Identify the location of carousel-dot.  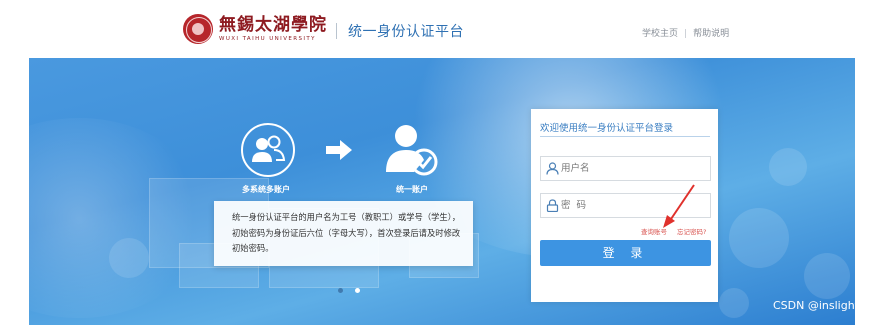
(340, 290).